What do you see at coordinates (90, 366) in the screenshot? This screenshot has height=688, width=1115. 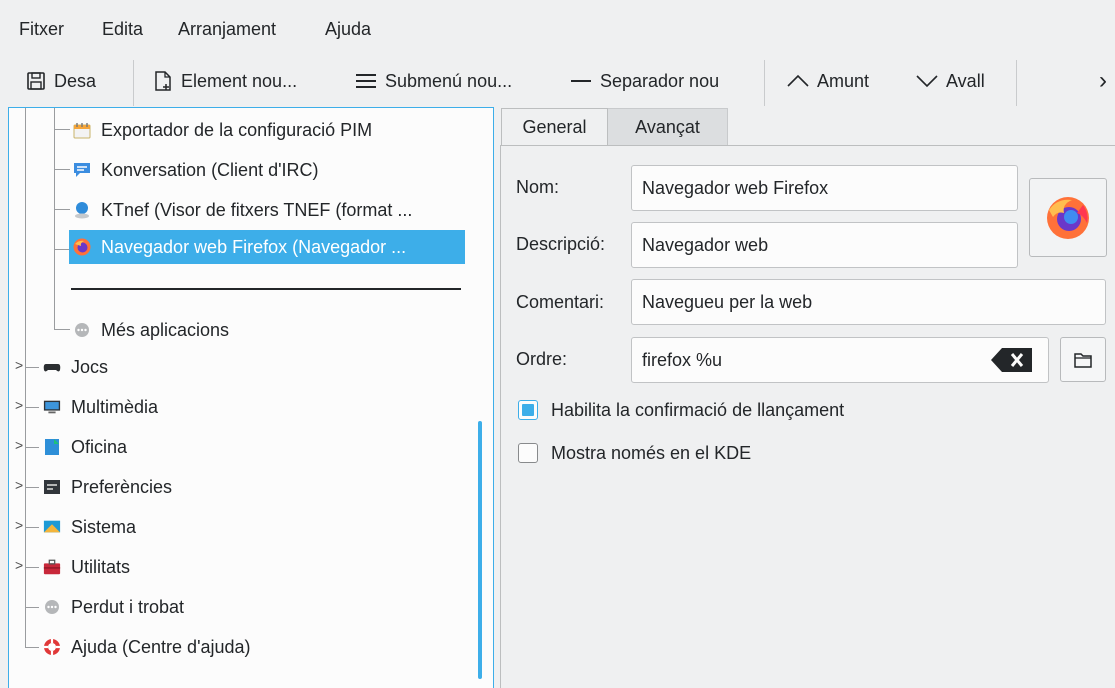 I see `tree-category-label: Jocs` at bounding box center [90, 366].